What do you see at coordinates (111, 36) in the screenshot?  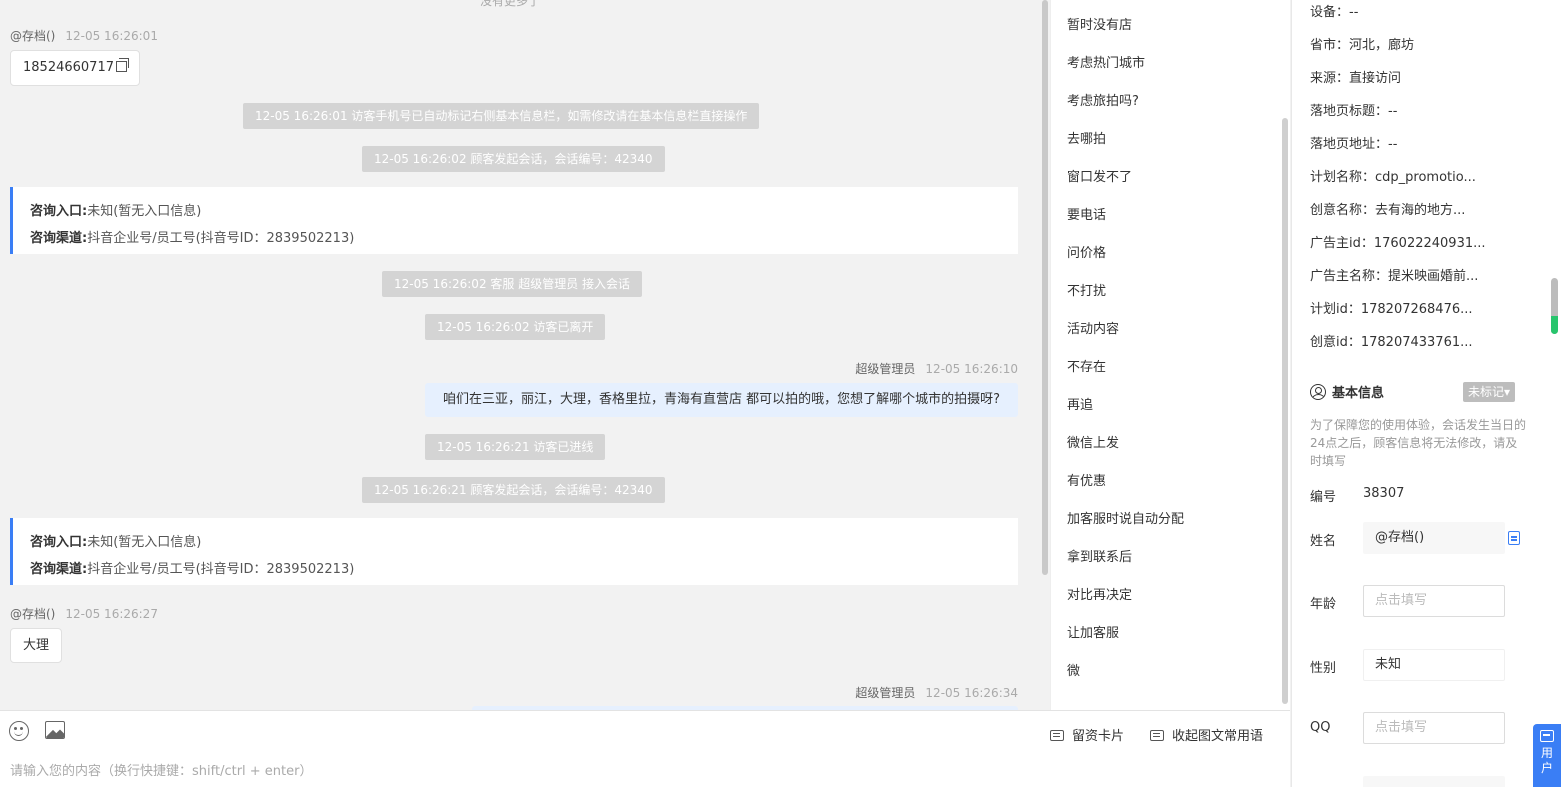 I see `message-time: 12-05 16:26:01` at bounding box center [111, 36].